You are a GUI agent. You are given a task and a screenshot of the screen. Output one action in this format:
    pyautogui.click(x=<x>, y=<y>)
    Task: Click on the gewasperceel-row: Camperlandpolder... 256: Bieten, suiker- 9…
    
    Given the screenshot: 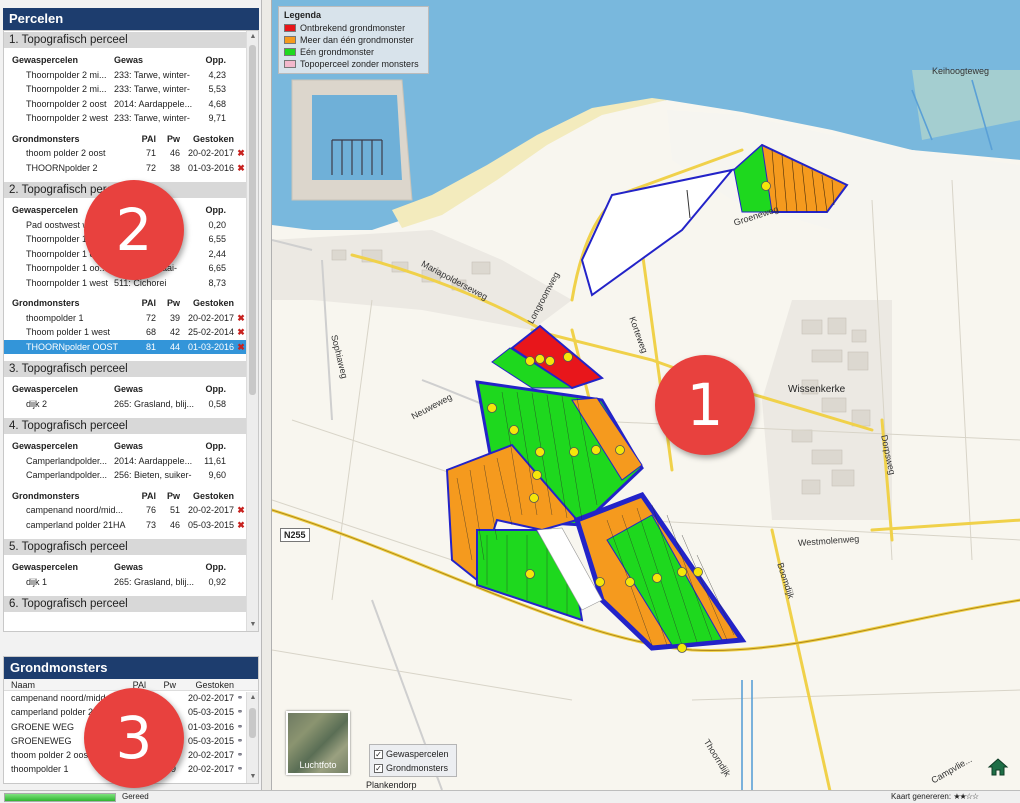 What is the action you would take?
    pyautogui.click(x=126, y=475)
    